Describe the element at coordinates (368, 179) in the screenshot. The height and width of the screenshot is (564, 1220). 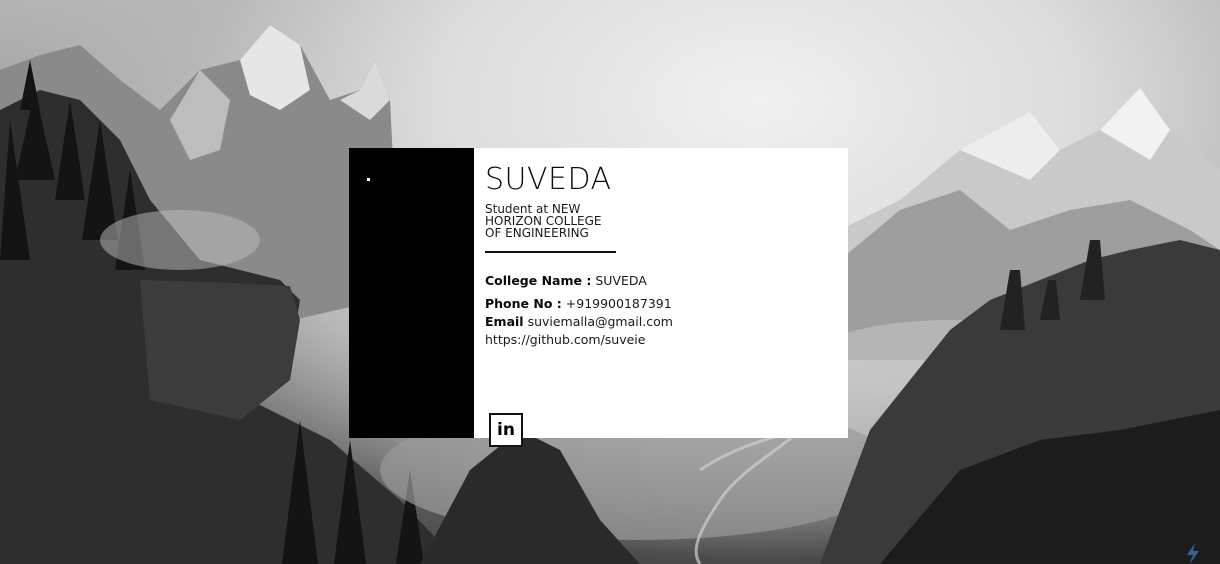
I see `photo-placeholder-dot` at that location.